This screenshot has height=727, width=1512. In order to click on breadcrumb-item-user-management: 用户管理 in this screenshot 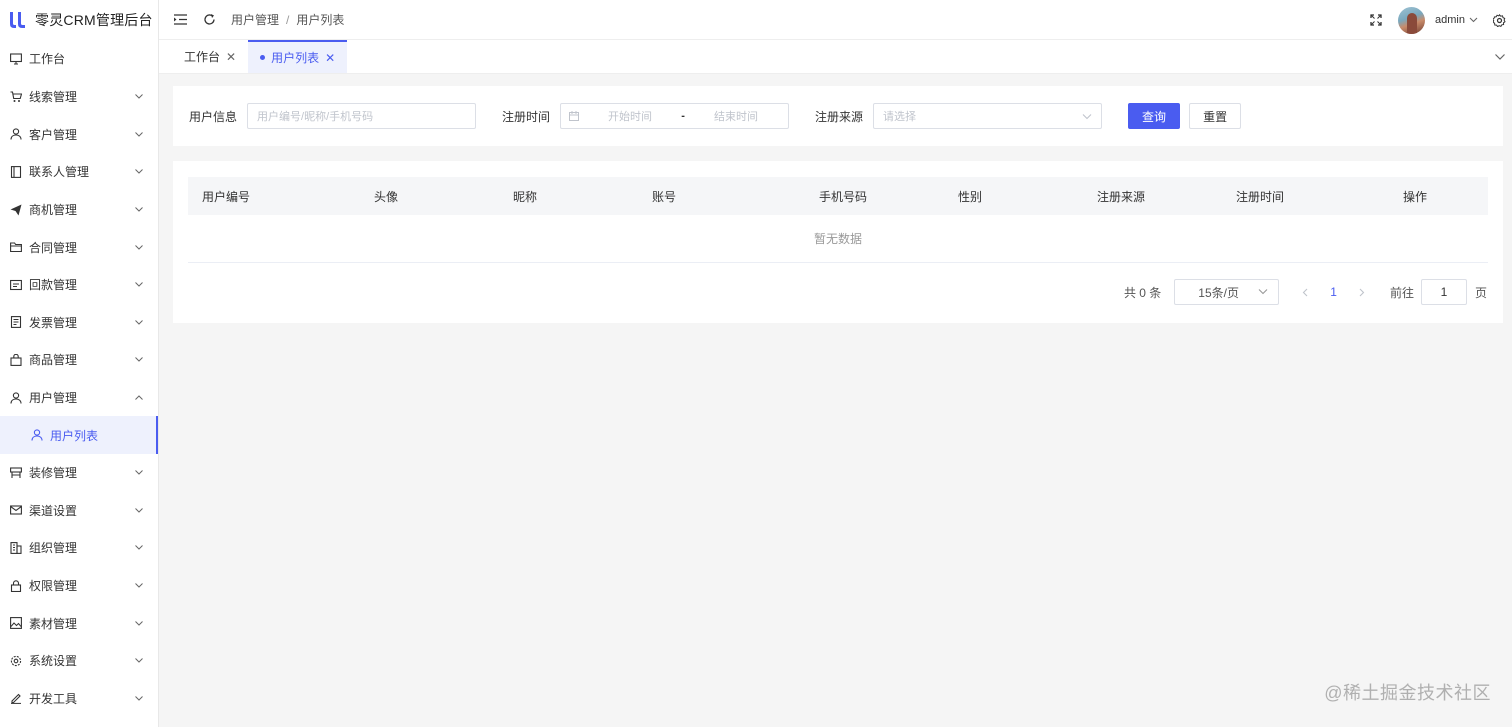, I will do `click(255, 19)`.